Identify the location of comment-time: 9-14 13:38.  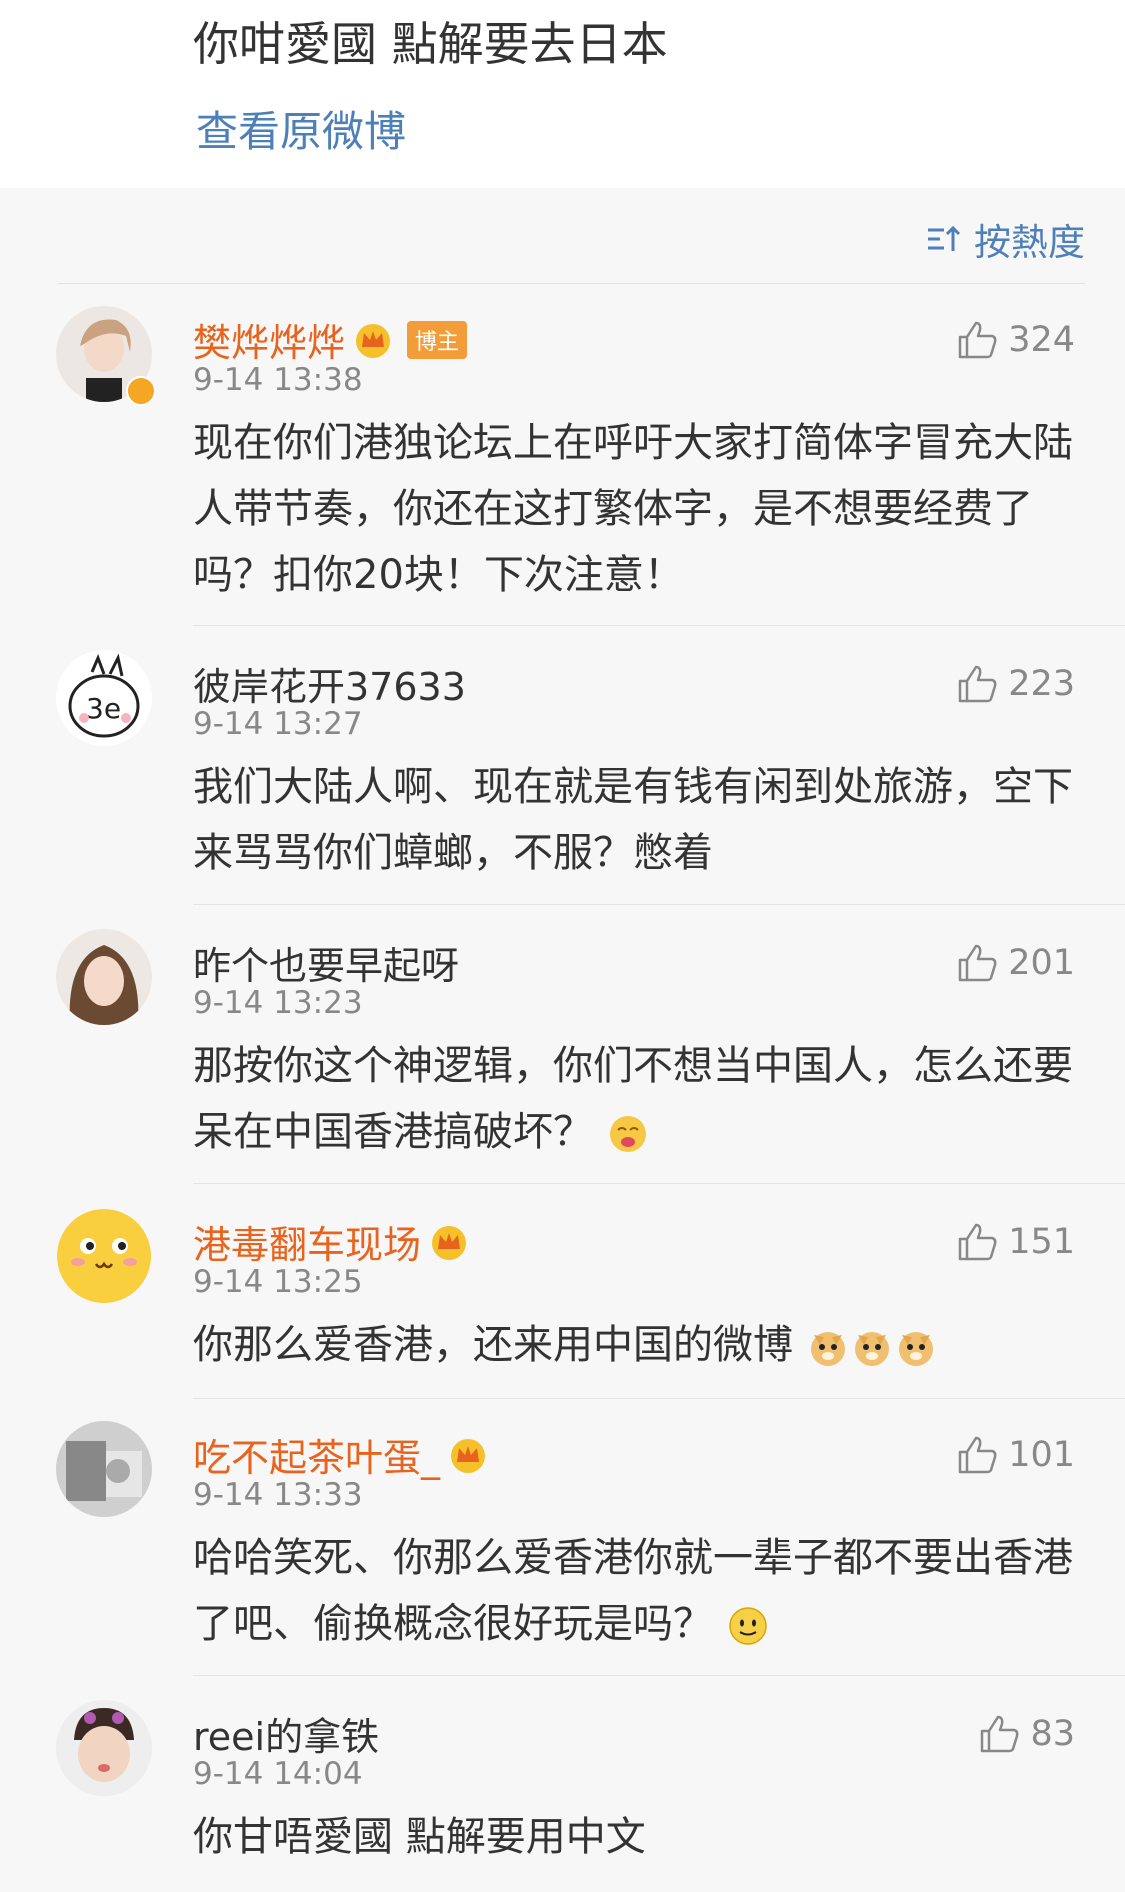
(278, 380).